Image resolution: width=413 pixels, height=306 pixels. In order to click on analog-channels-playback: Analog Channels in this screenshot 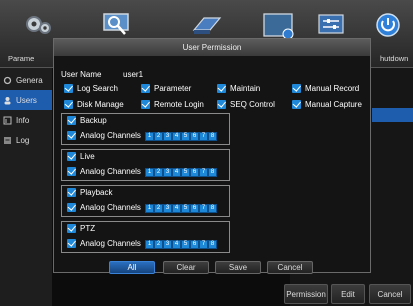, I will do `click(104, 207)`.